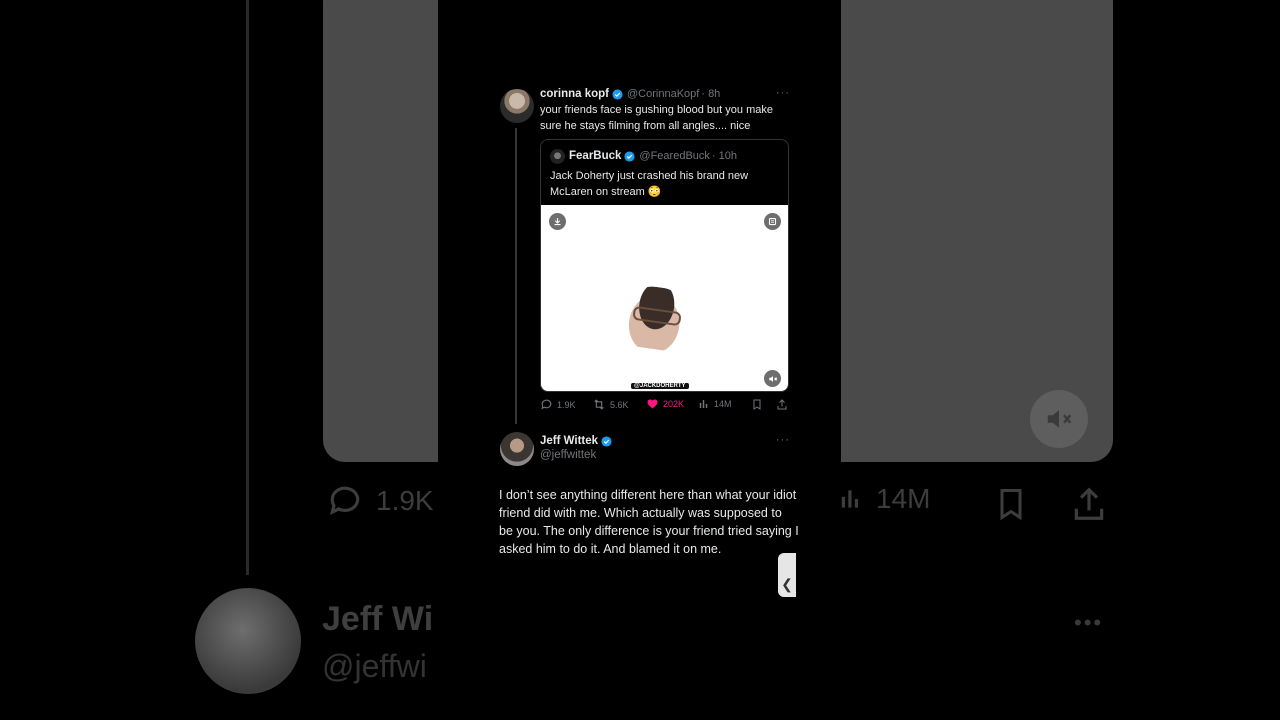  I want to click on quote-author-handle: @FearedBuck, so click(674, 156).